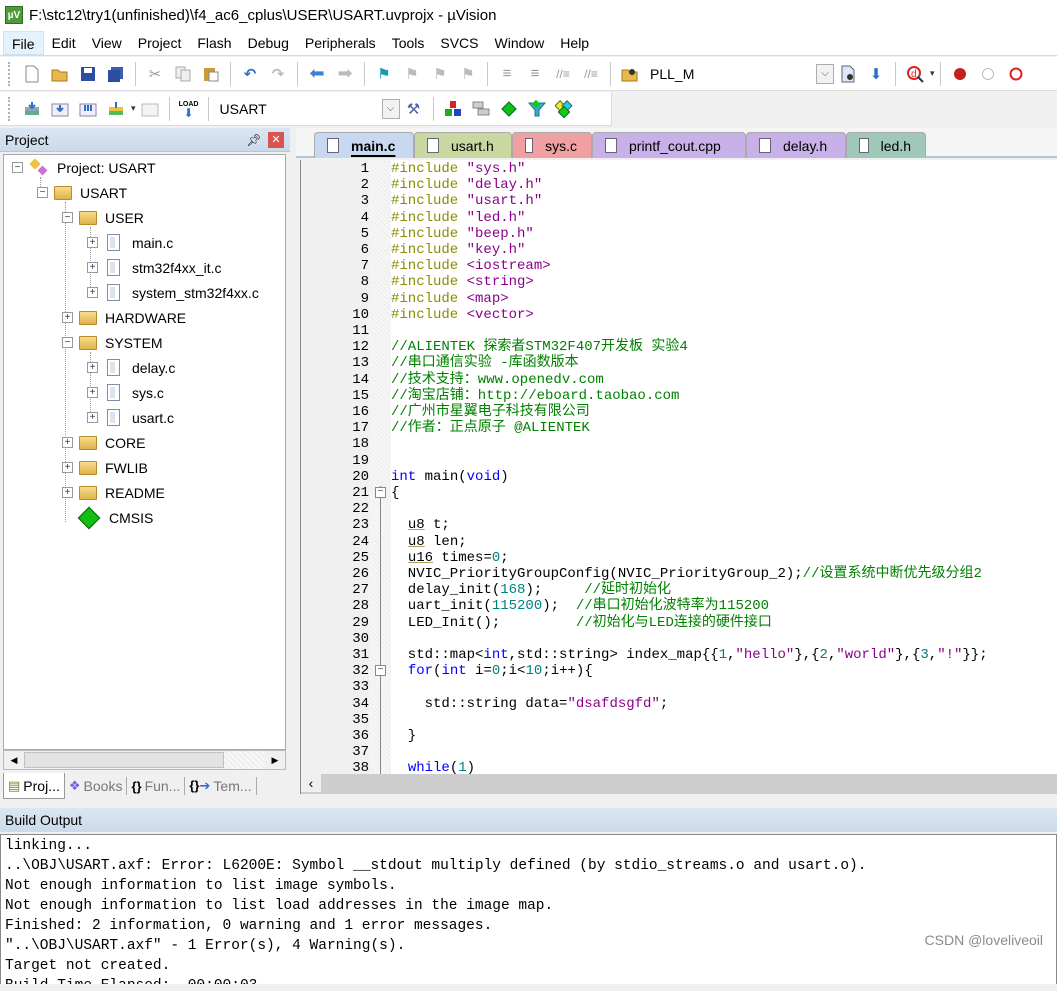 The image size is (1057, 991). What do you see at coordinates (679, 687) in the screenshot?
I see `code-line: 33` at bounding box center [679, 687].